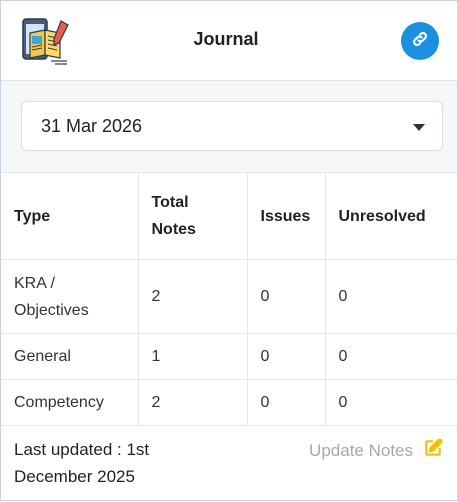  What do you see at coordinates (419, 127) in the screenshot?
I see `caret-down-icon` at bounding box center [419, 127].